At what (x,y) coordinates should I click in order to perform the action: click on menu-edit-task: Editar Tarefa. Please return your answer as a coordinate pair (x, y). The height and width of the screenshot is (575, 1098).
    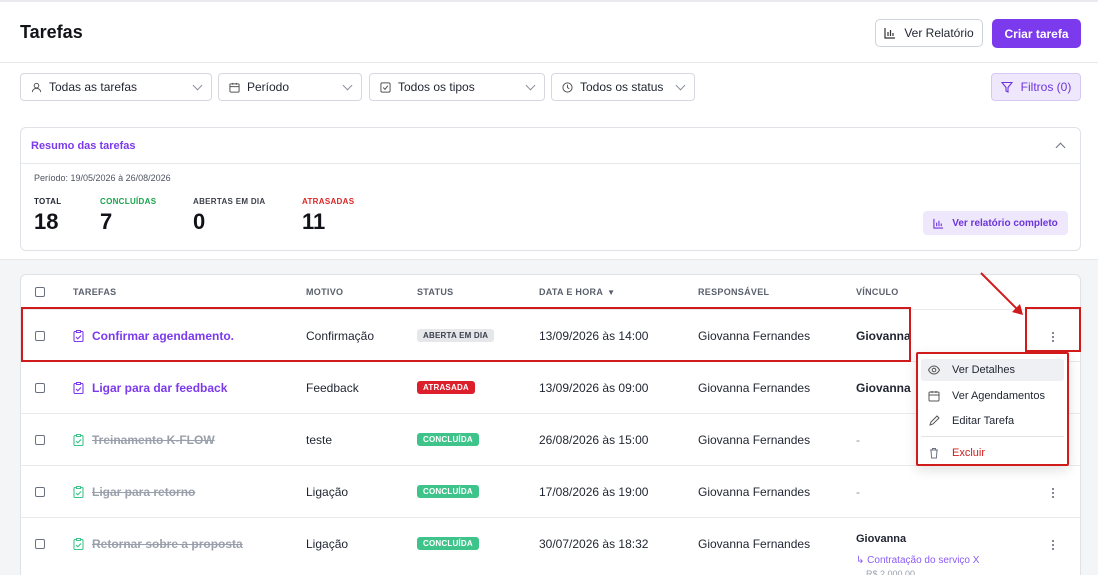
    Looking at the image, I should click on (992, 421).